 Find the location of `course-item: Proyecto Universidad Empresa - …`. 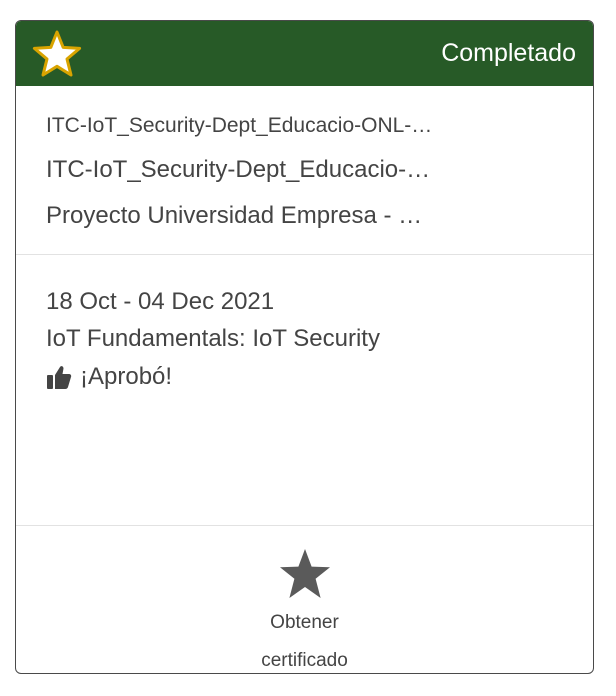

course-item: Proyecto Universidad Empresa - … is located at coordinates (234, 215).